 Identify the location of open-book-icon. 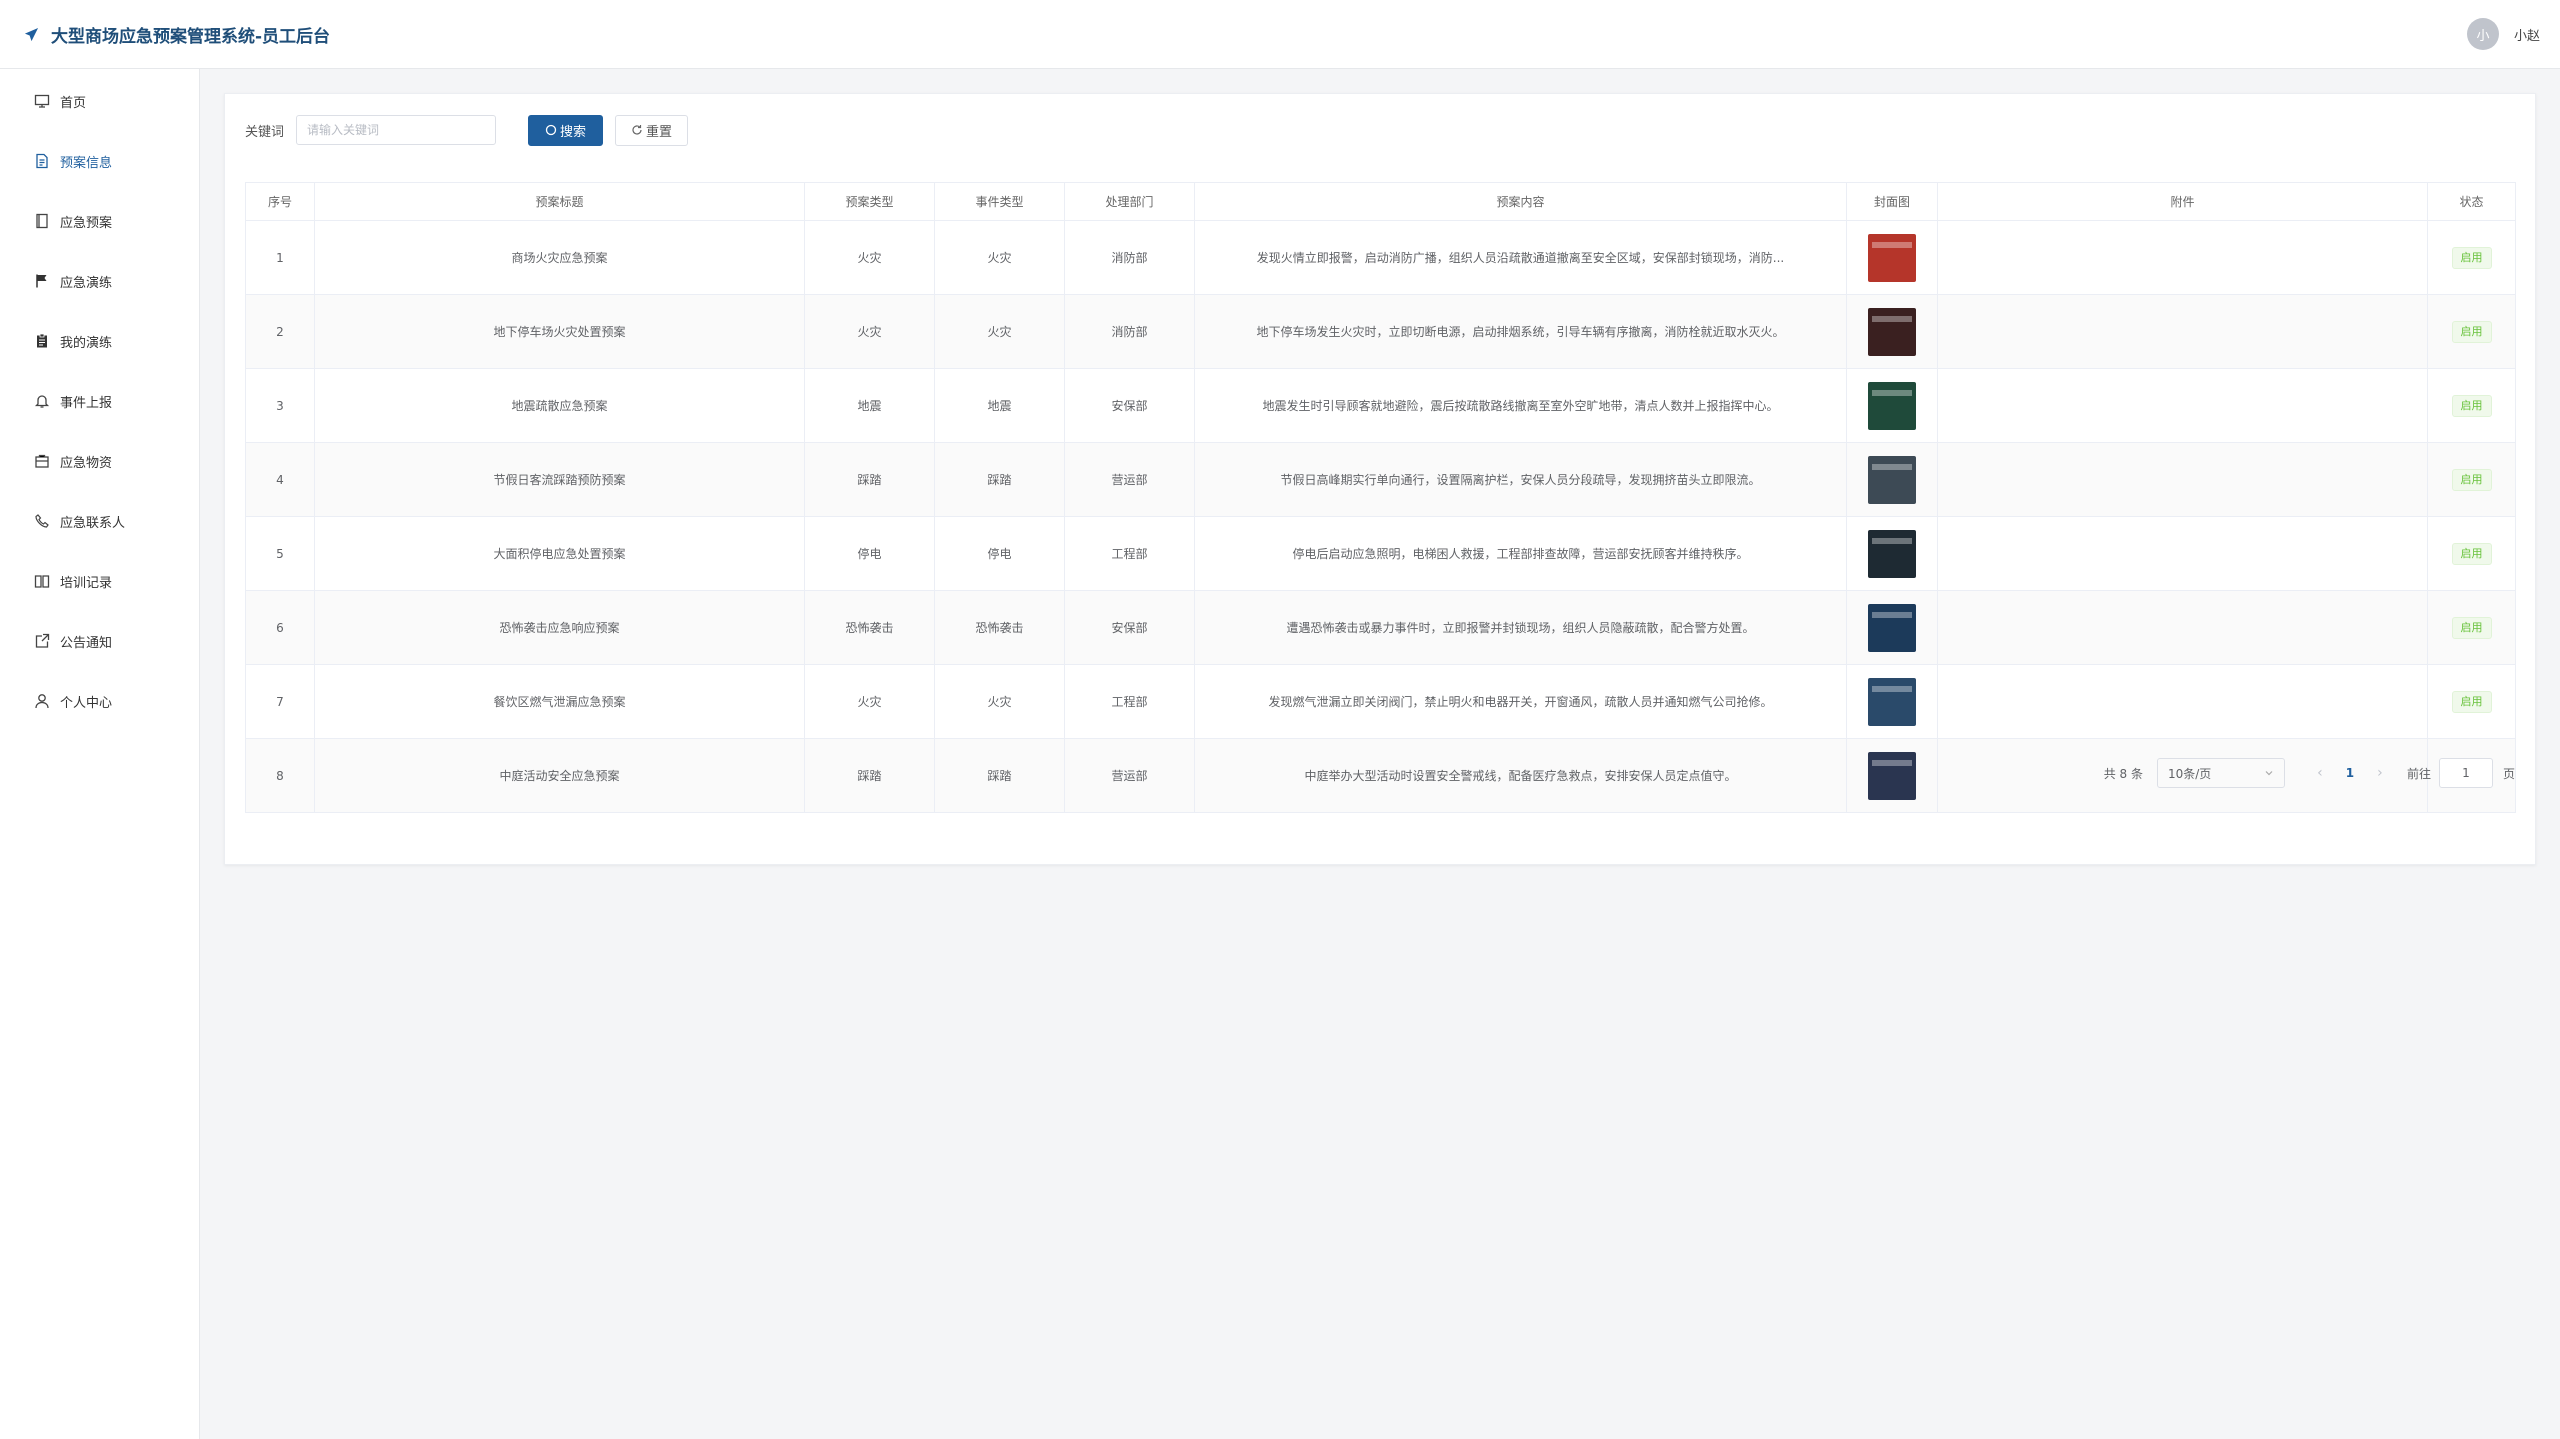
(42, 581).